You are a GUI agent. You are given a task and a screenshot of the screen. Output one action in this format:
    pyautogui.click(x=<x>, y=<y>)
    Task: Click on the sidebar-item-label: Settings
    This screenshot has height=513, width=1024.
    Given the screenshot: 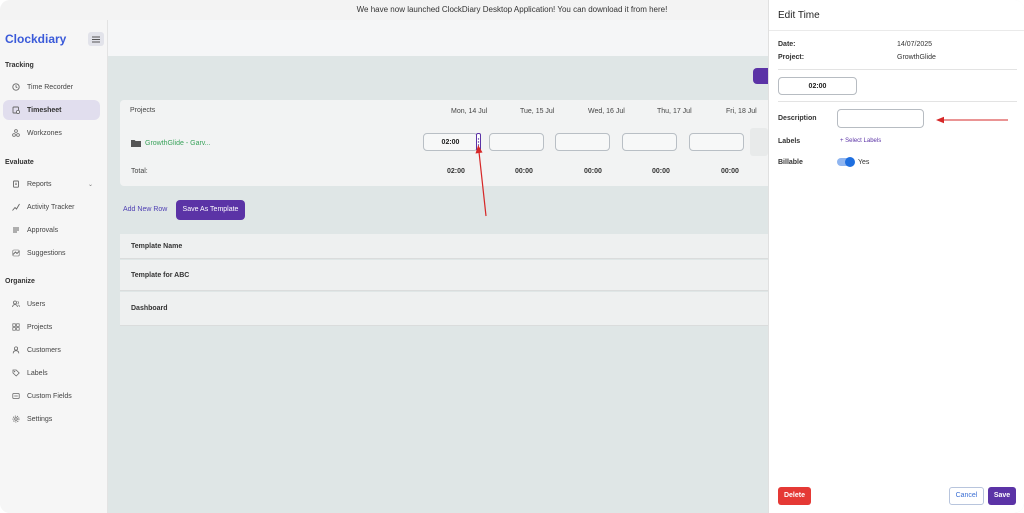 What is the action you would take?
    pyautogui.click(x=40, y=419)
    